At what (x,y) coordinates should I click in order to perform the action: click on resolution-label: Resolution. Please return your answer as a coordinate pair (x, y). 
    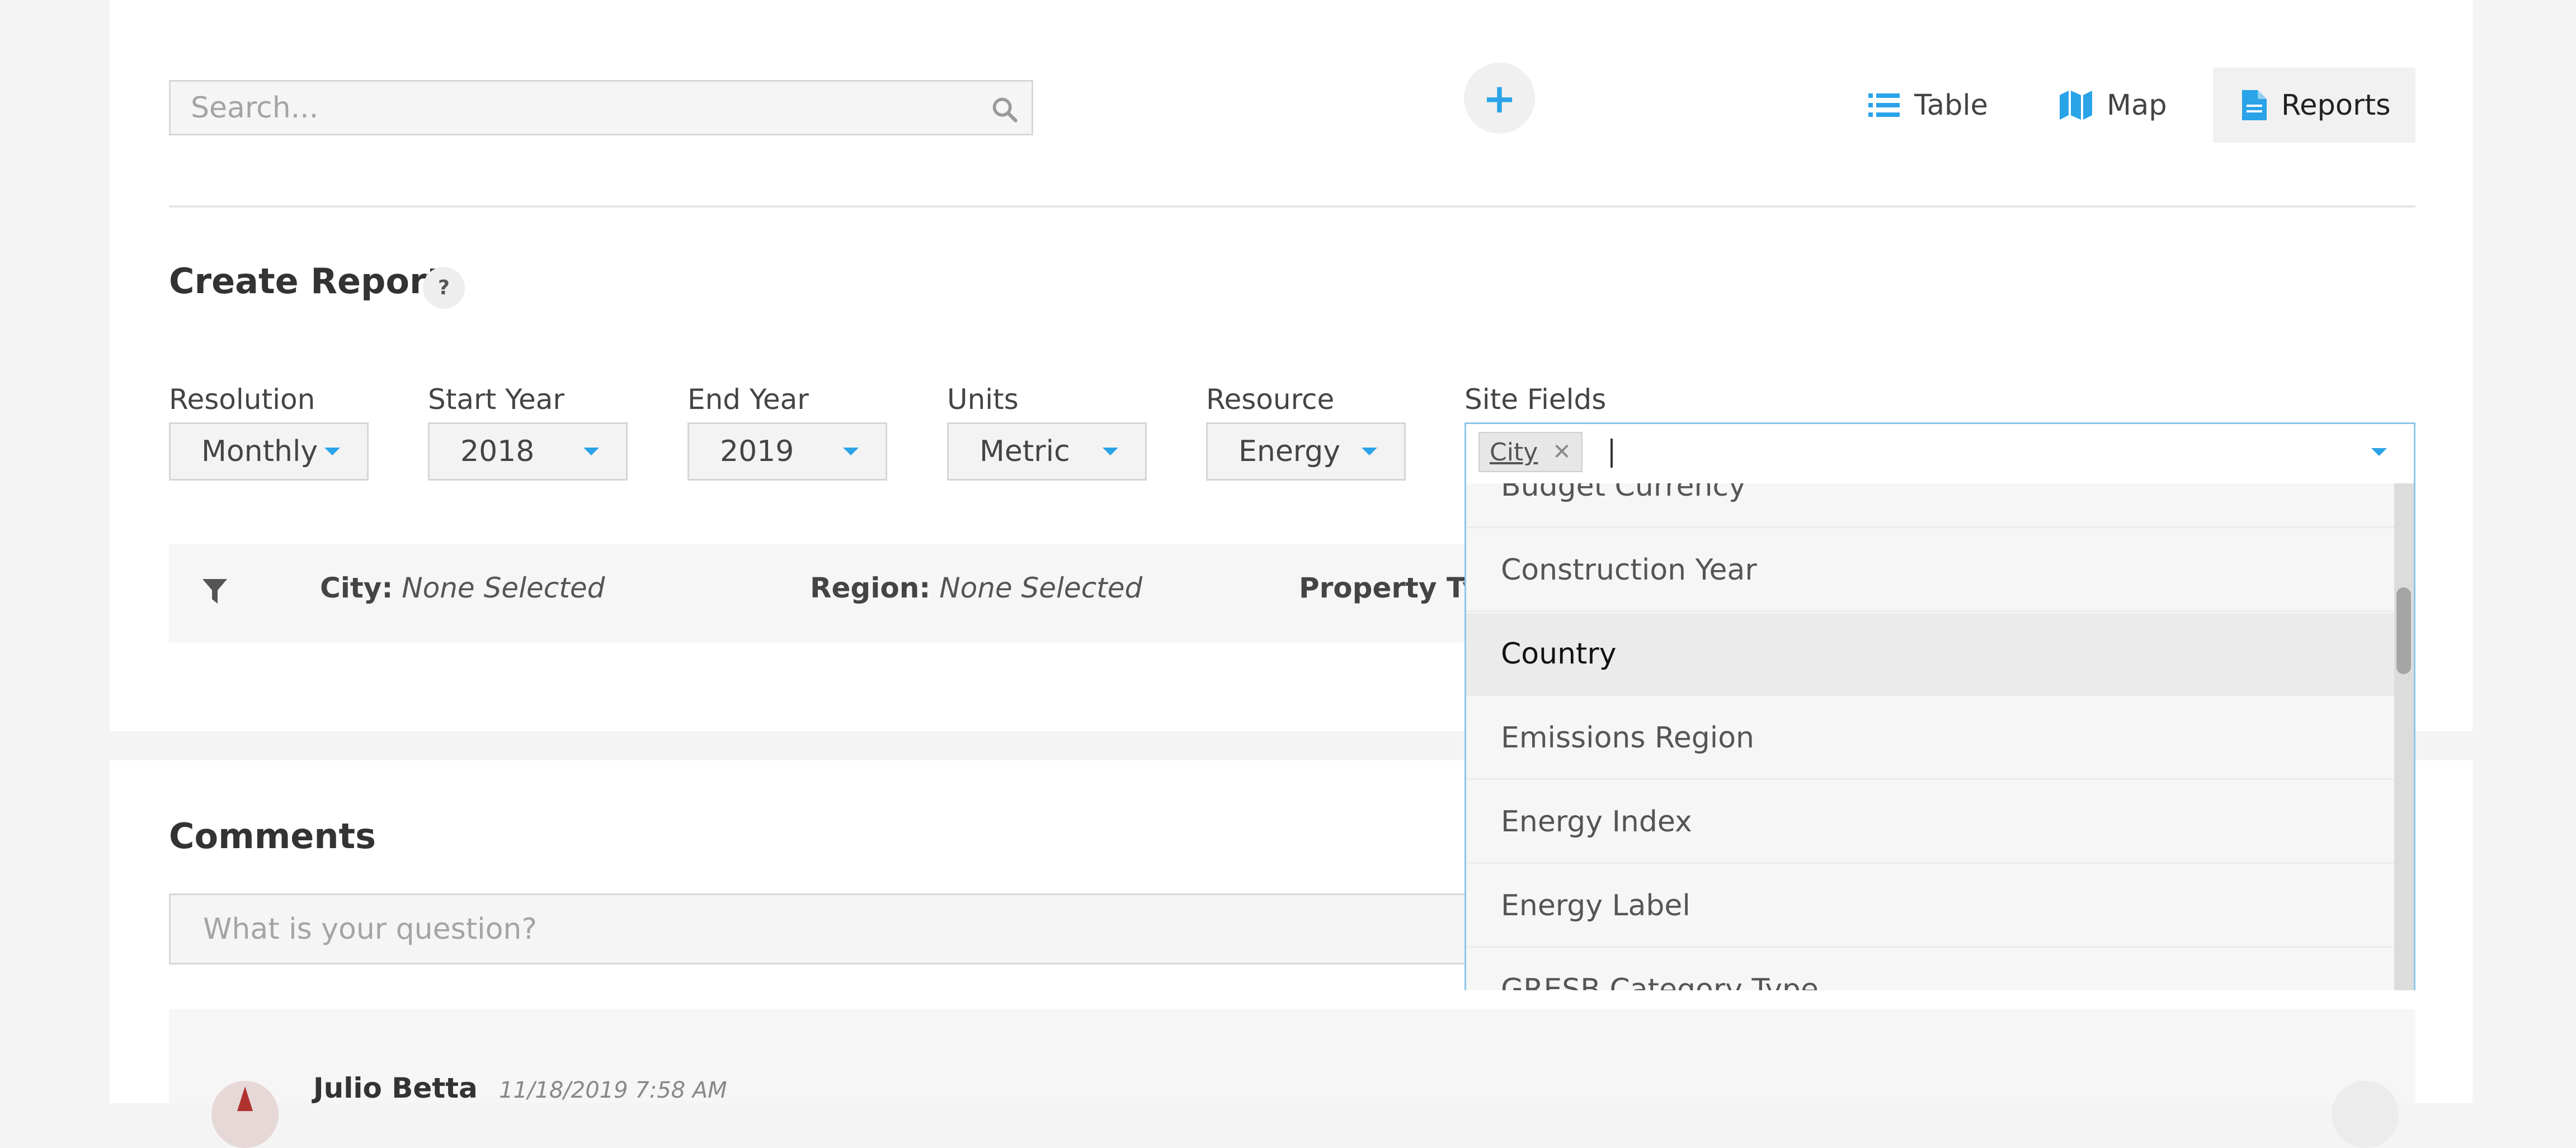
    Looking at the image, I should click on (242, 399).